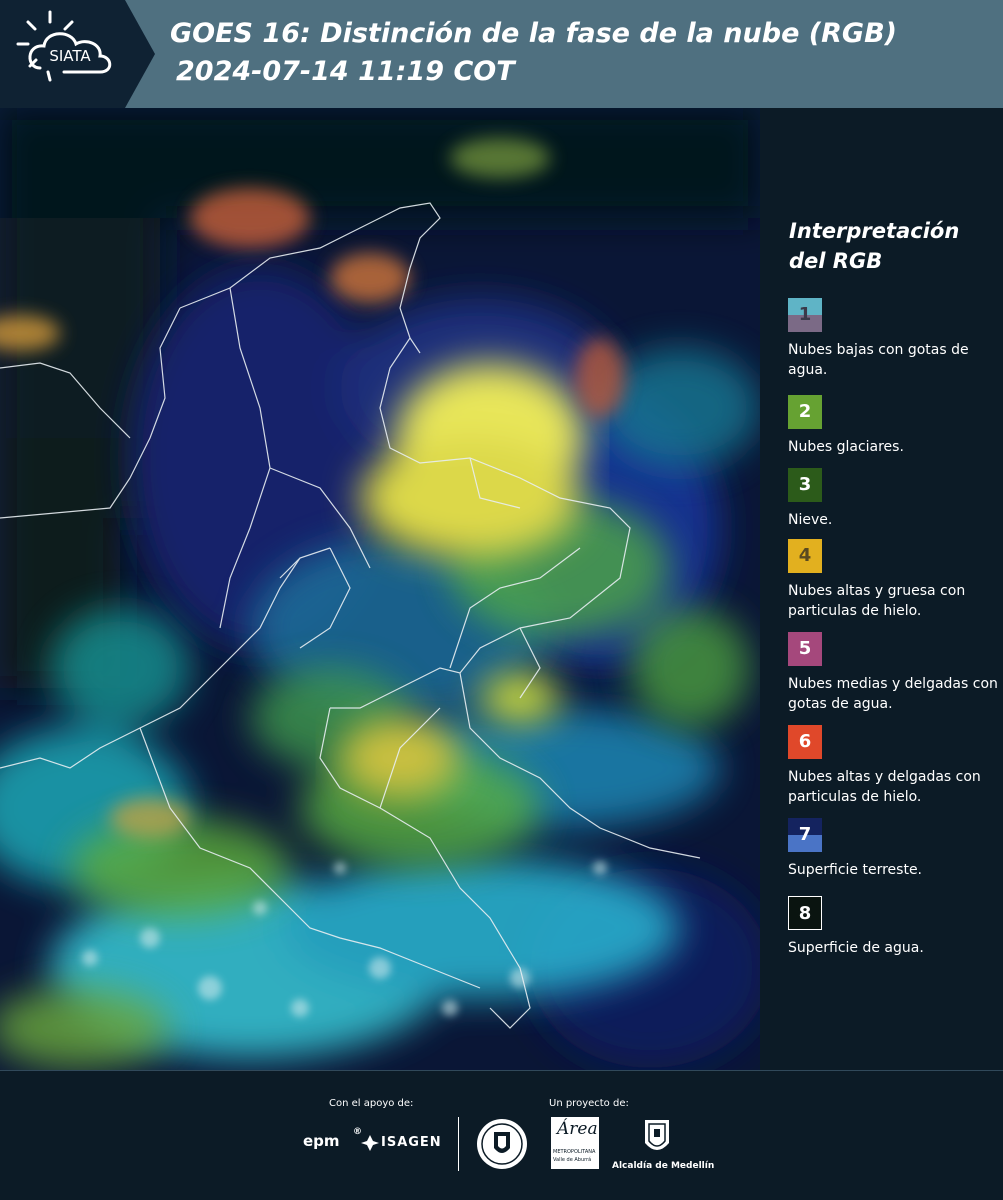 The image size is (1003, 1200). What do you see at coordinates (805, 315) in the screenshot?
I see `legend-swatch-1: 1` at bounding box center [805, 315].